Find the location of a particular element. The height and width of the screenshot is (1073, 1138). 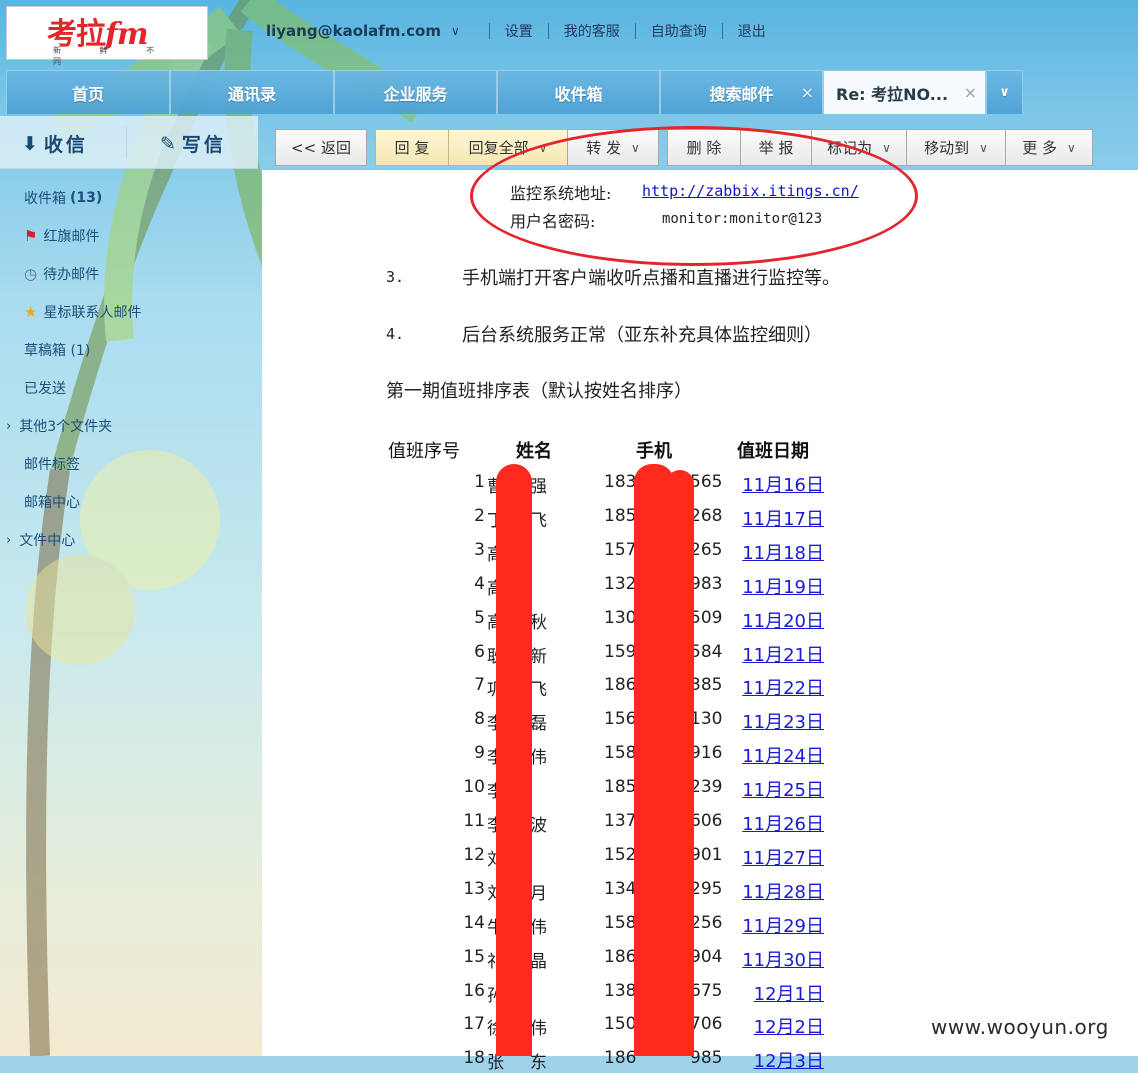

row-duty-date-link: 11月21日 is located at coordinates (782, 654).